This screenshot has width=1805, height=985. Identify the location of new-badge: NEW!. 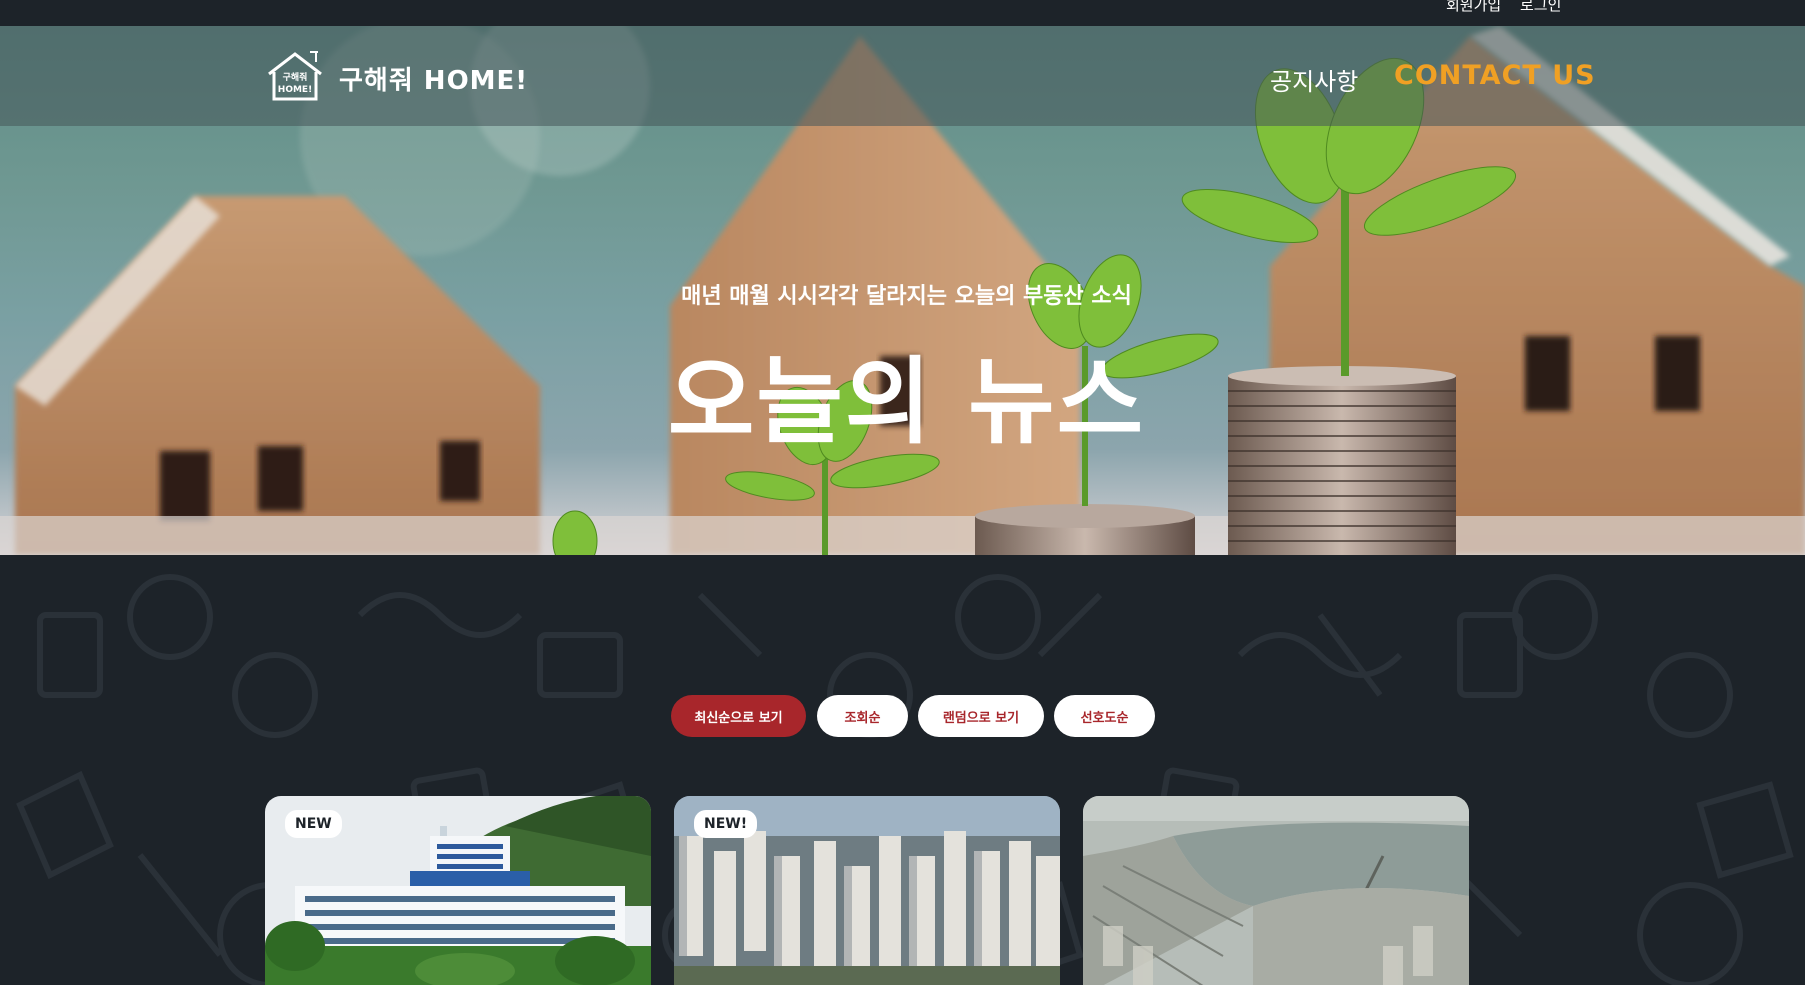
(726, 824).